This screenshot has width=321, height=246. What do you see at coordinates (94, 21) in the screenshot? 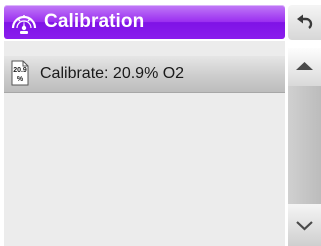
I see `page-title: Calibration` at bounding box center [94, 21].